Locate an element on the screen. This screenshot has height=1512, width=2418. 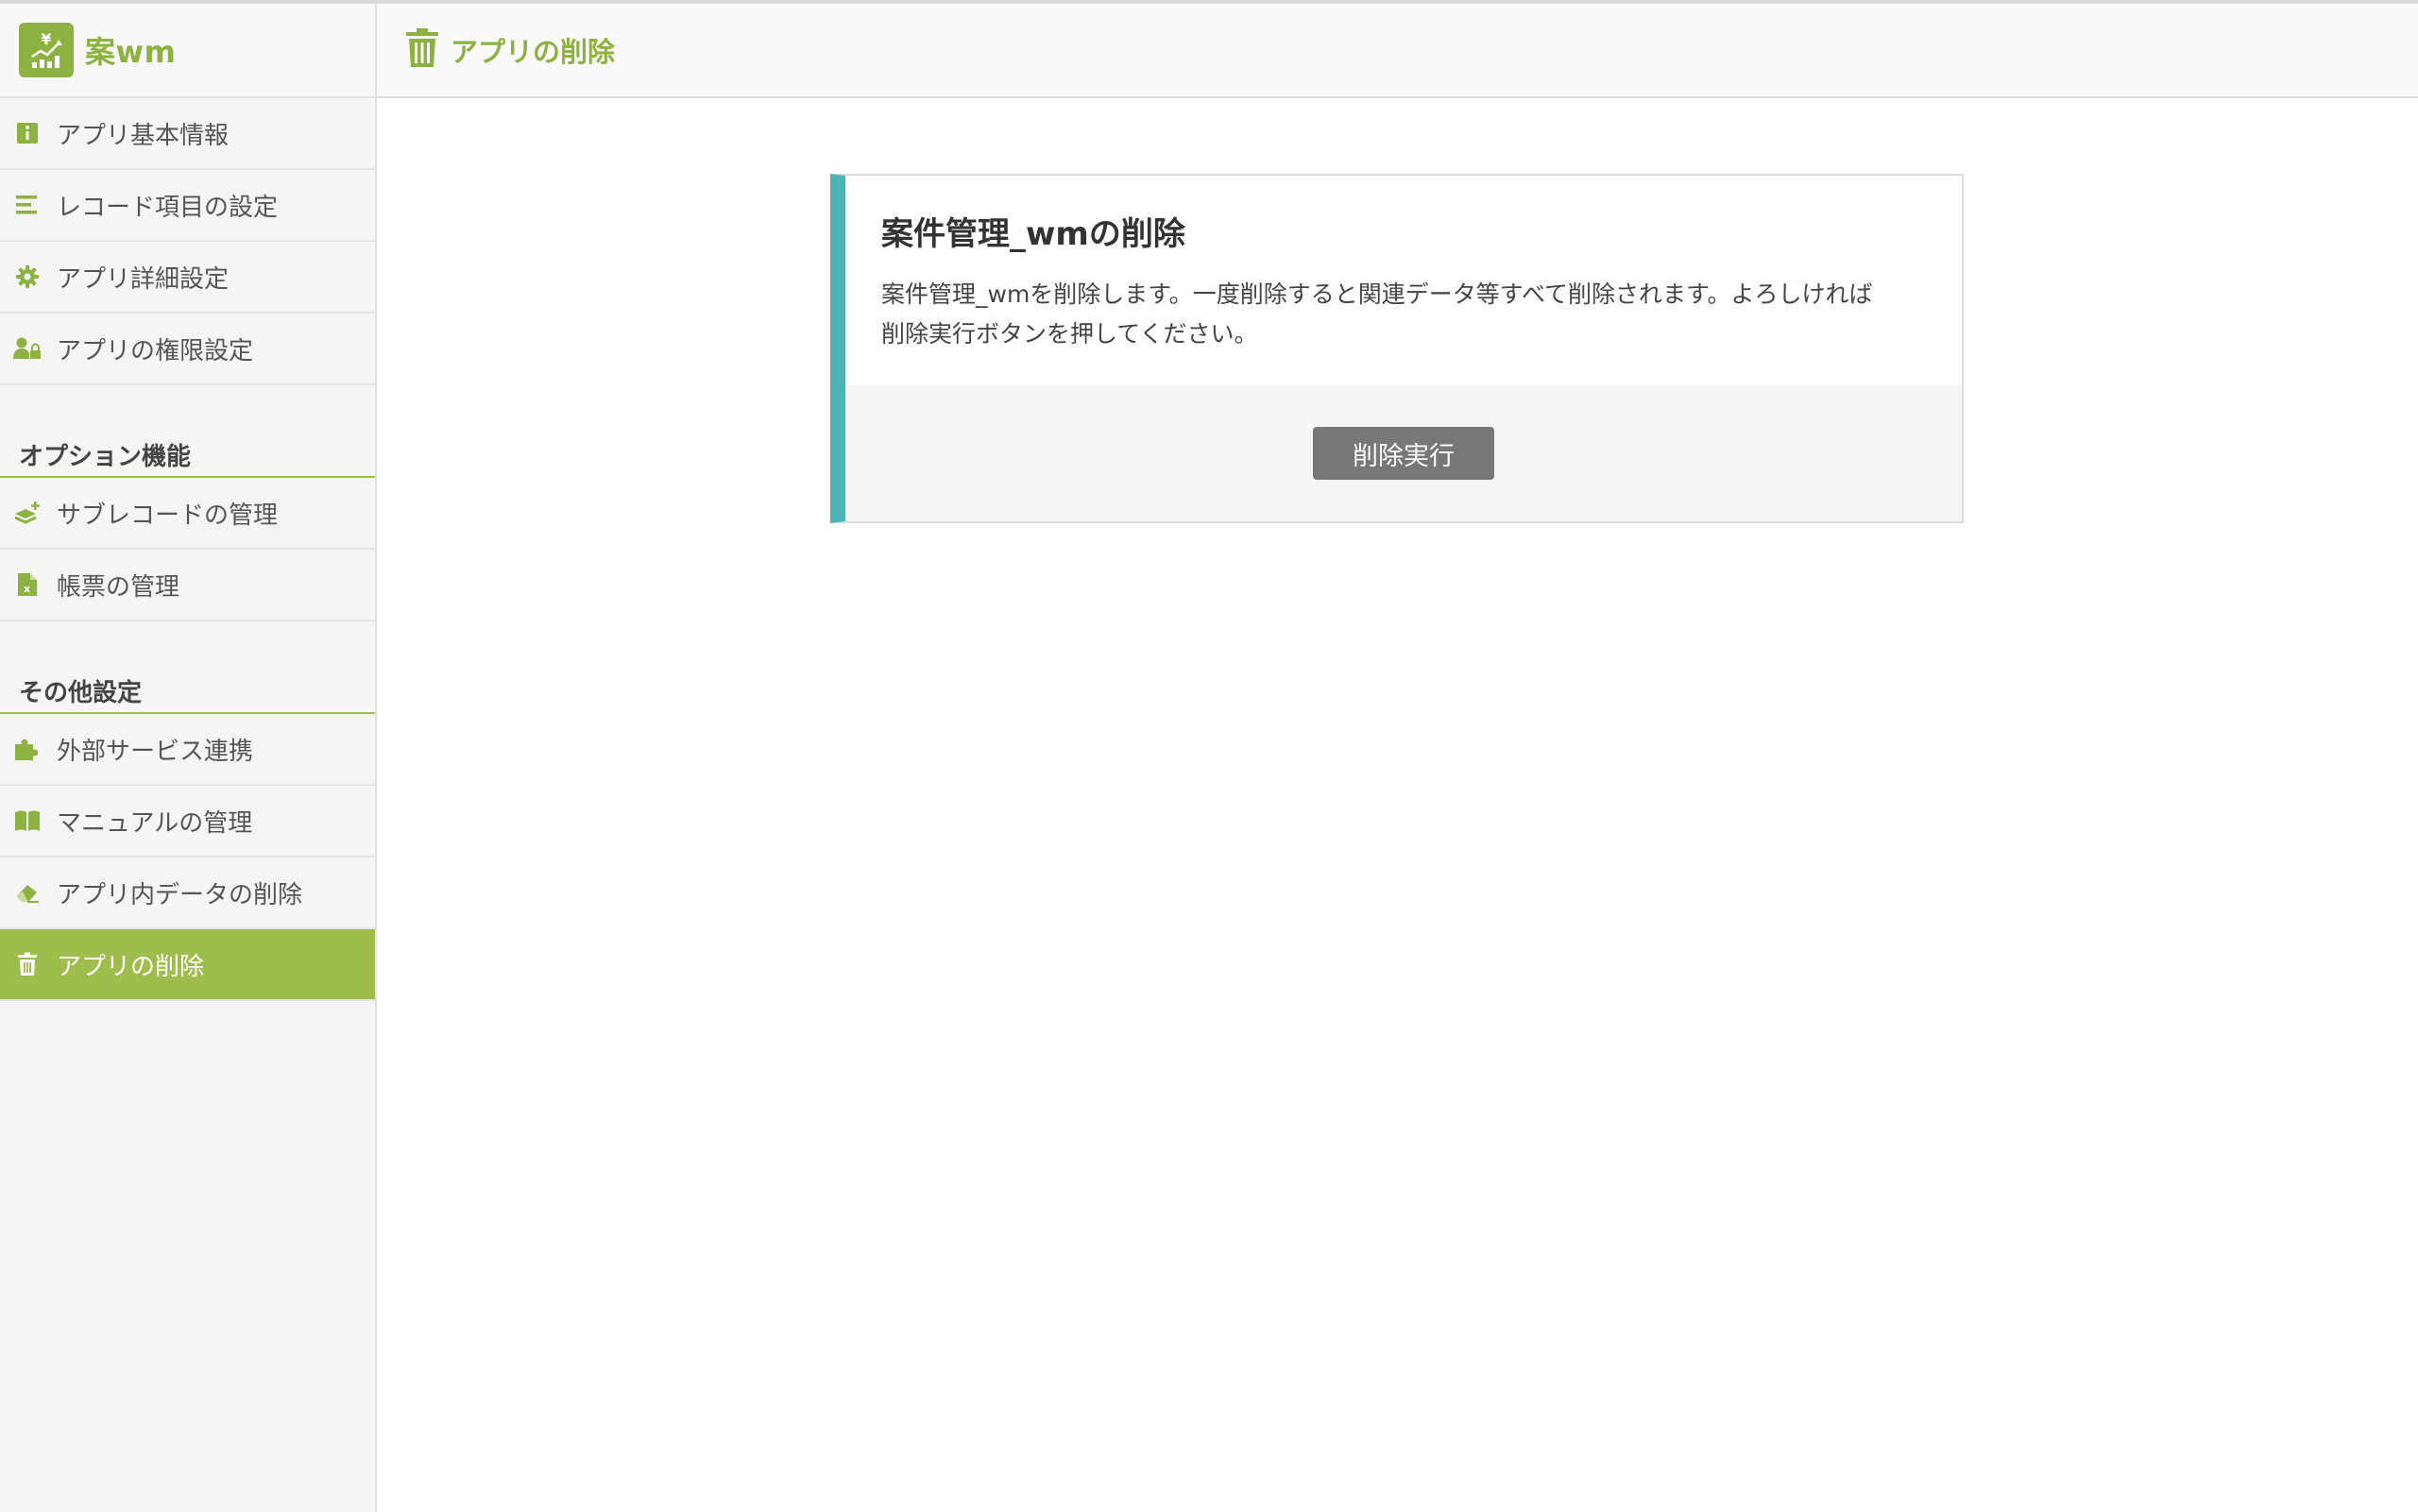
info-icon is located at coordinates (28, 133).